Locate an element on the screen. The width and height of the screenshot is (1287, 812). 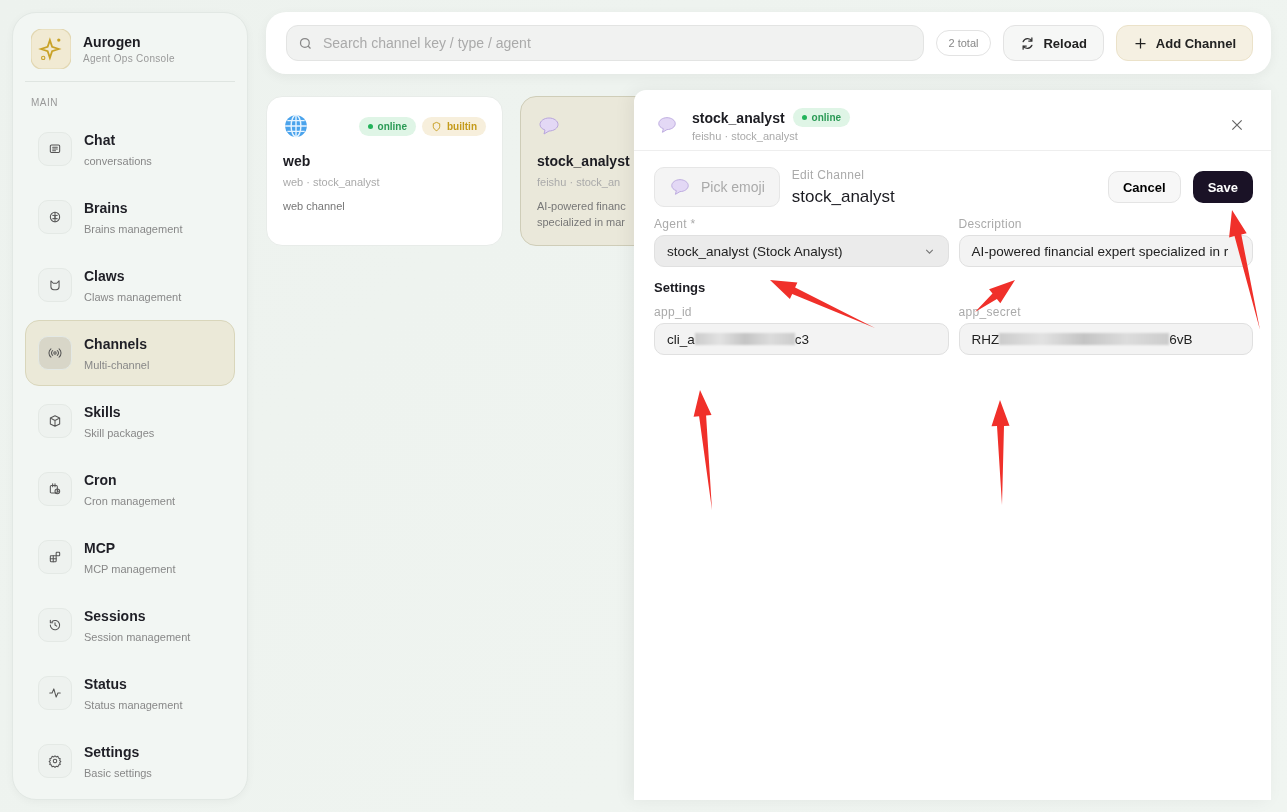
brand-subtitle: Agent Ops Console is located at coordinates (129, 58).